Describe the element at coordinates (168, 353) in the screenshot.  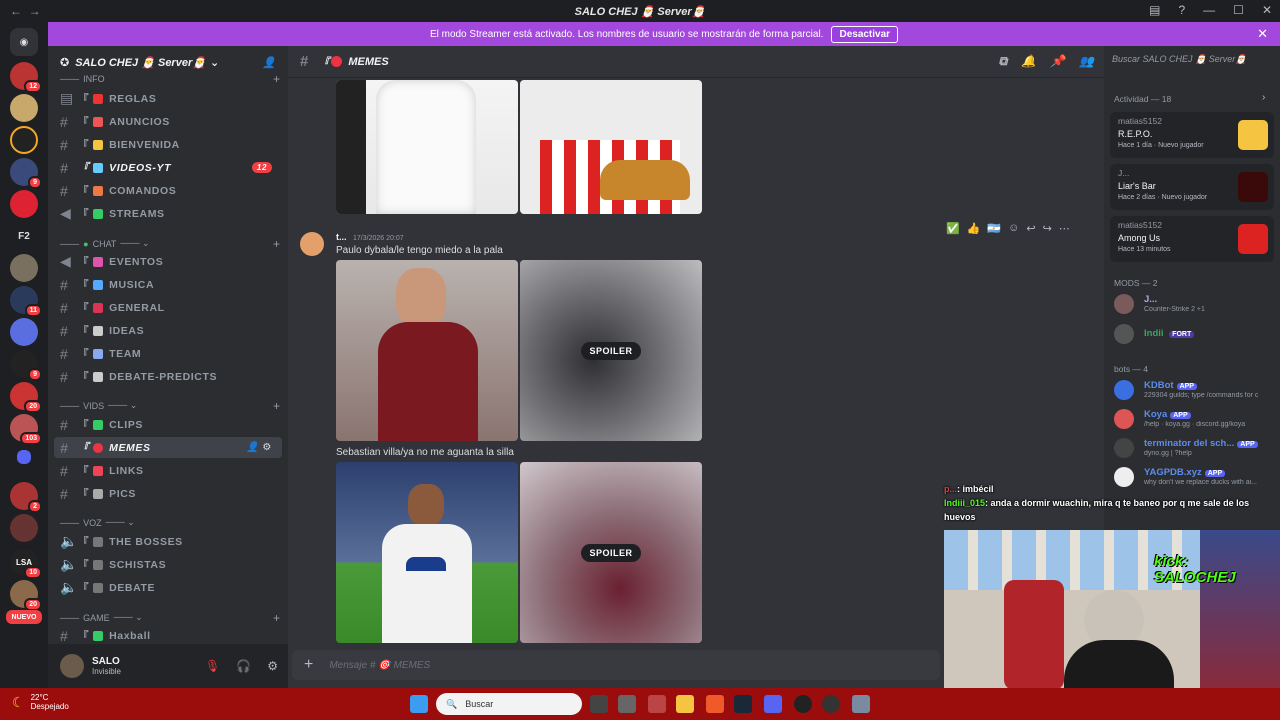
I see `channel-team: # 『TEAM` at that location.